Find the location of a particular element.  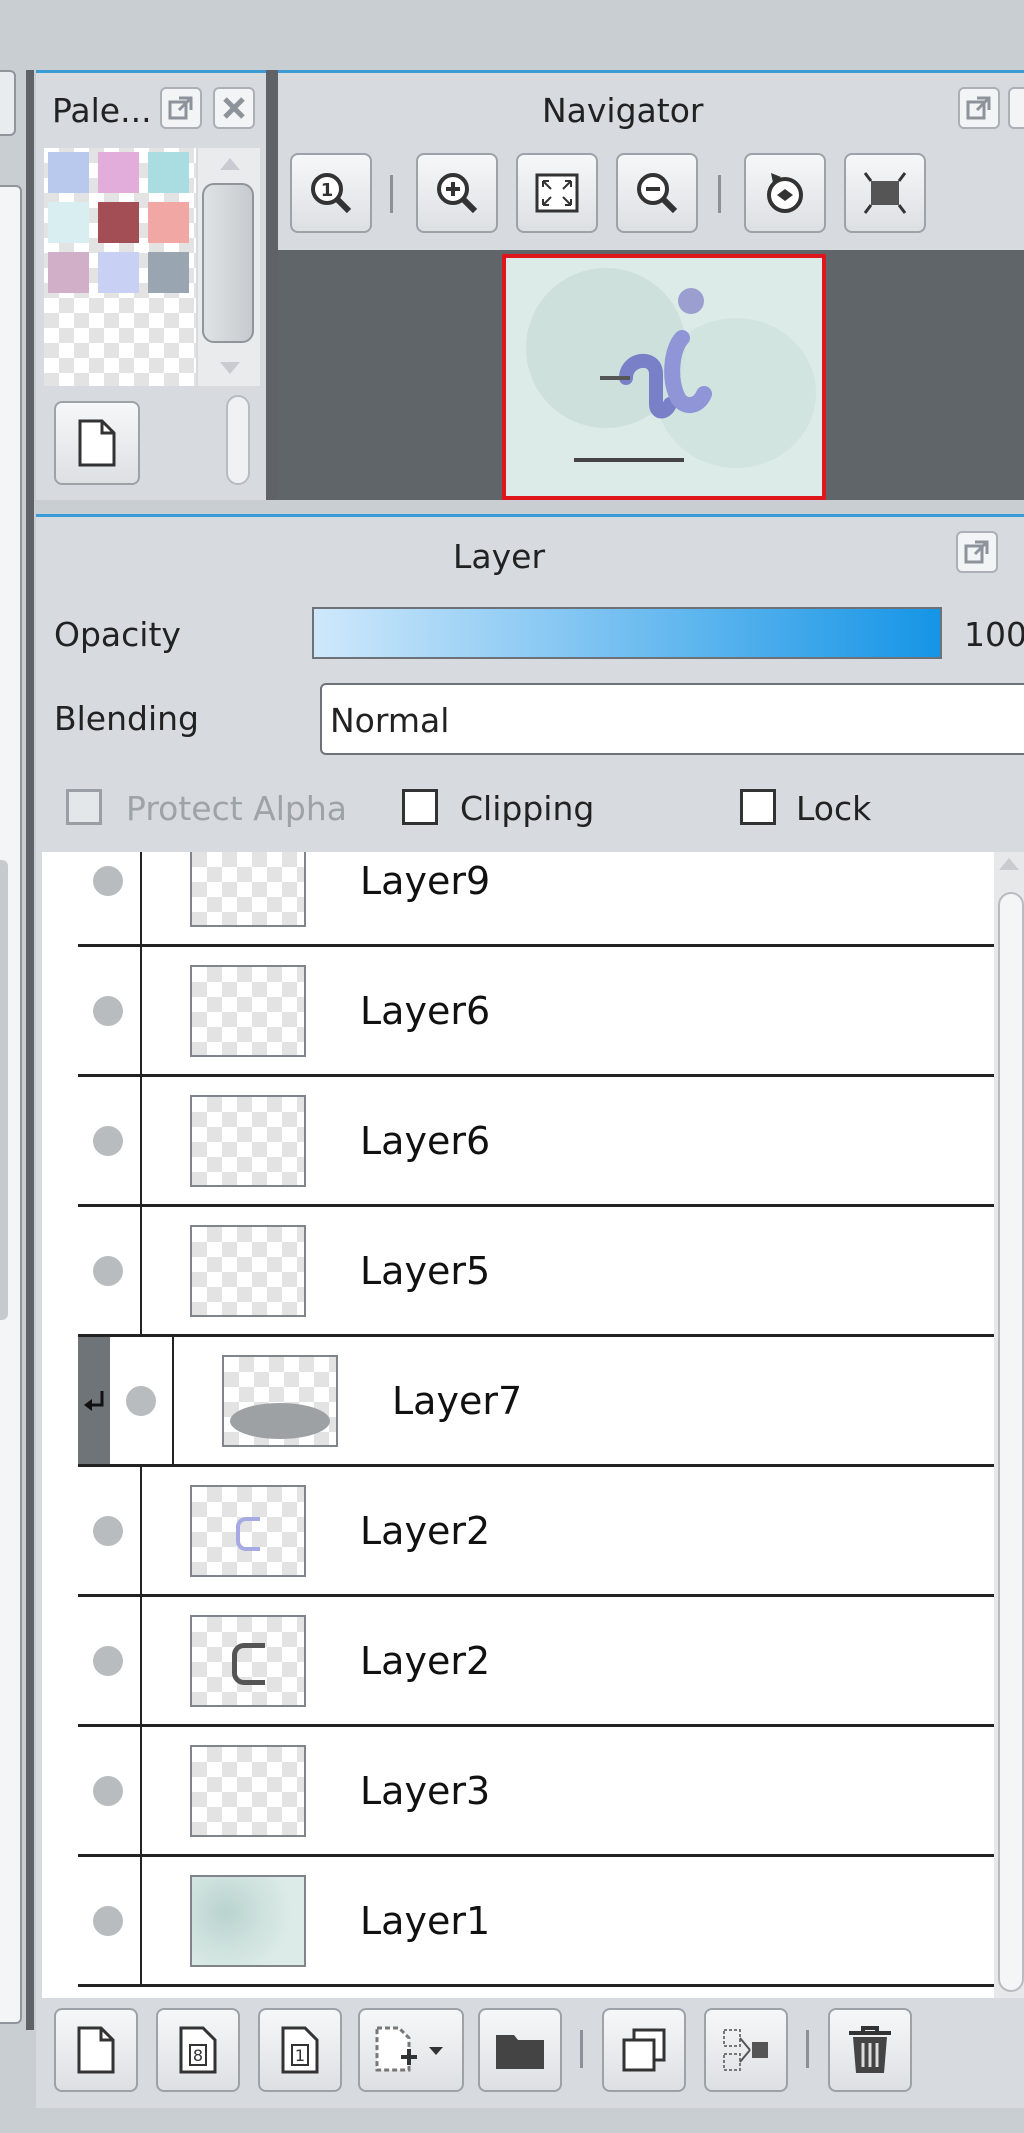

palette-small-scrollbar is located at coordinates (238, 440).